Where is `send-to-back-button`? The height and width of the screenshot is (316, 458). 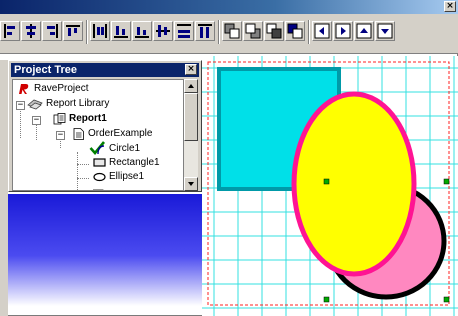
send-to-back-button is located at coordinates (253, 31).